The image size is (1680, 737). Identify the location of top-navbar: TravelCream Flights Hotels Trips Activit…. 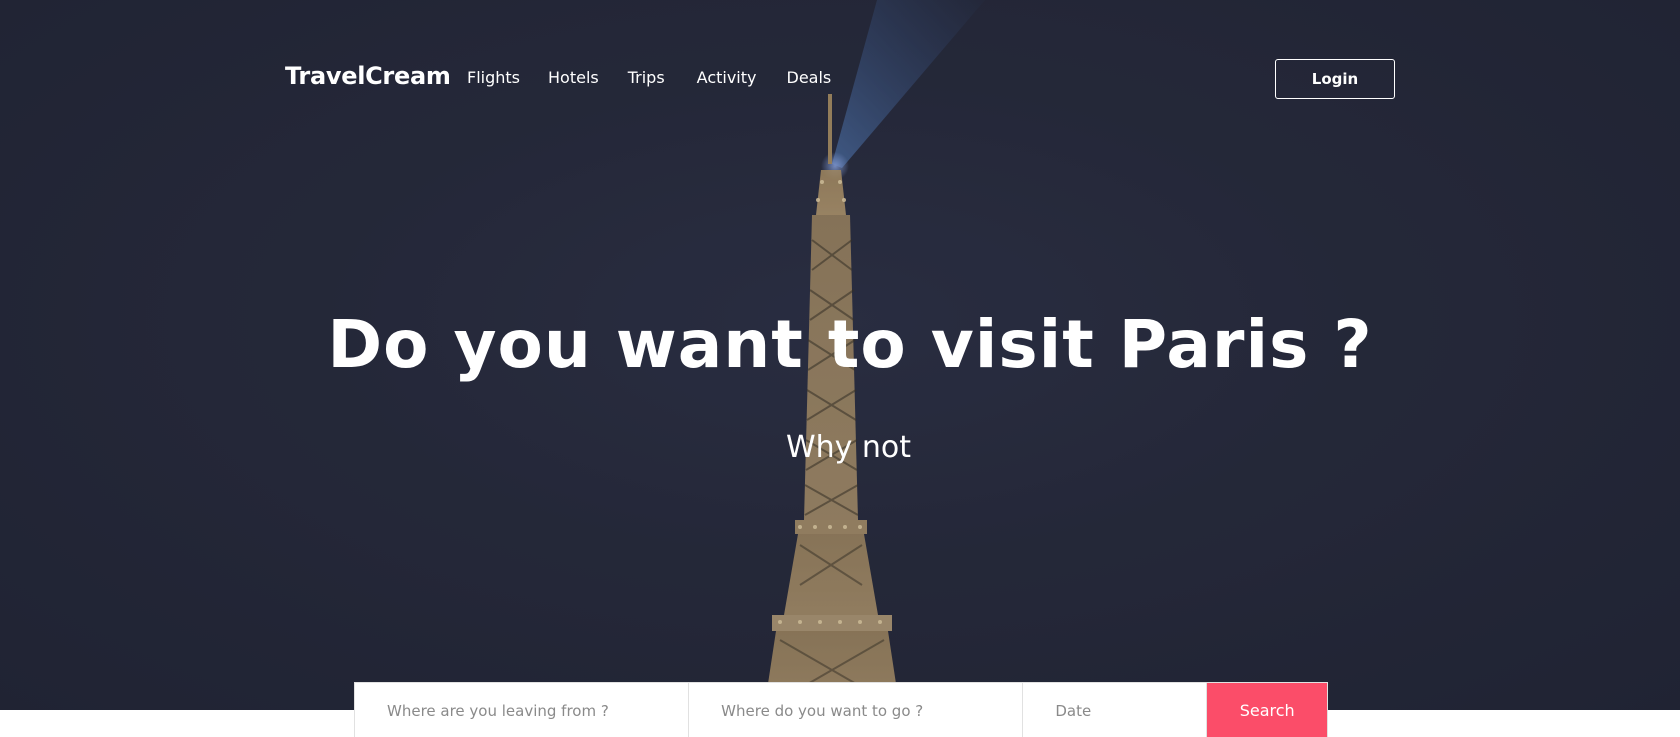
(840, 79).